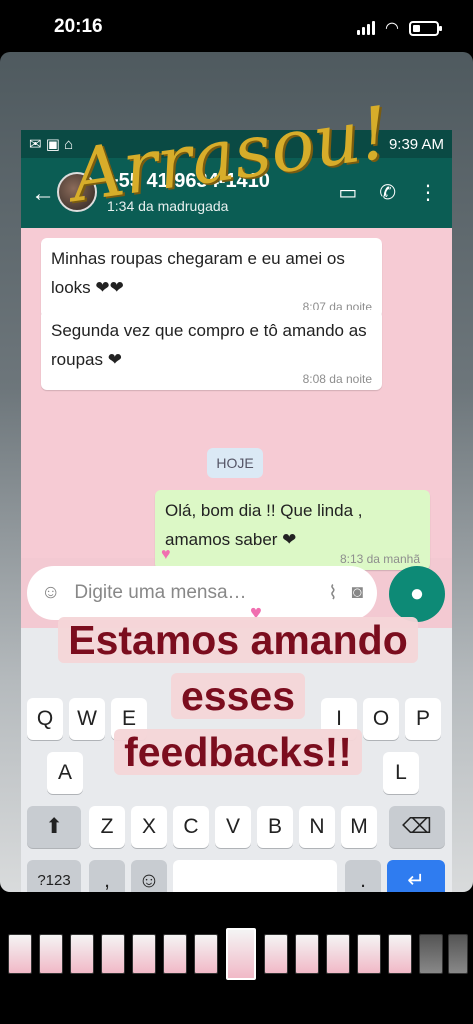 The height and width of the screenshot is (1024, 473). I want to click on key-b: B, so click(275, 827).